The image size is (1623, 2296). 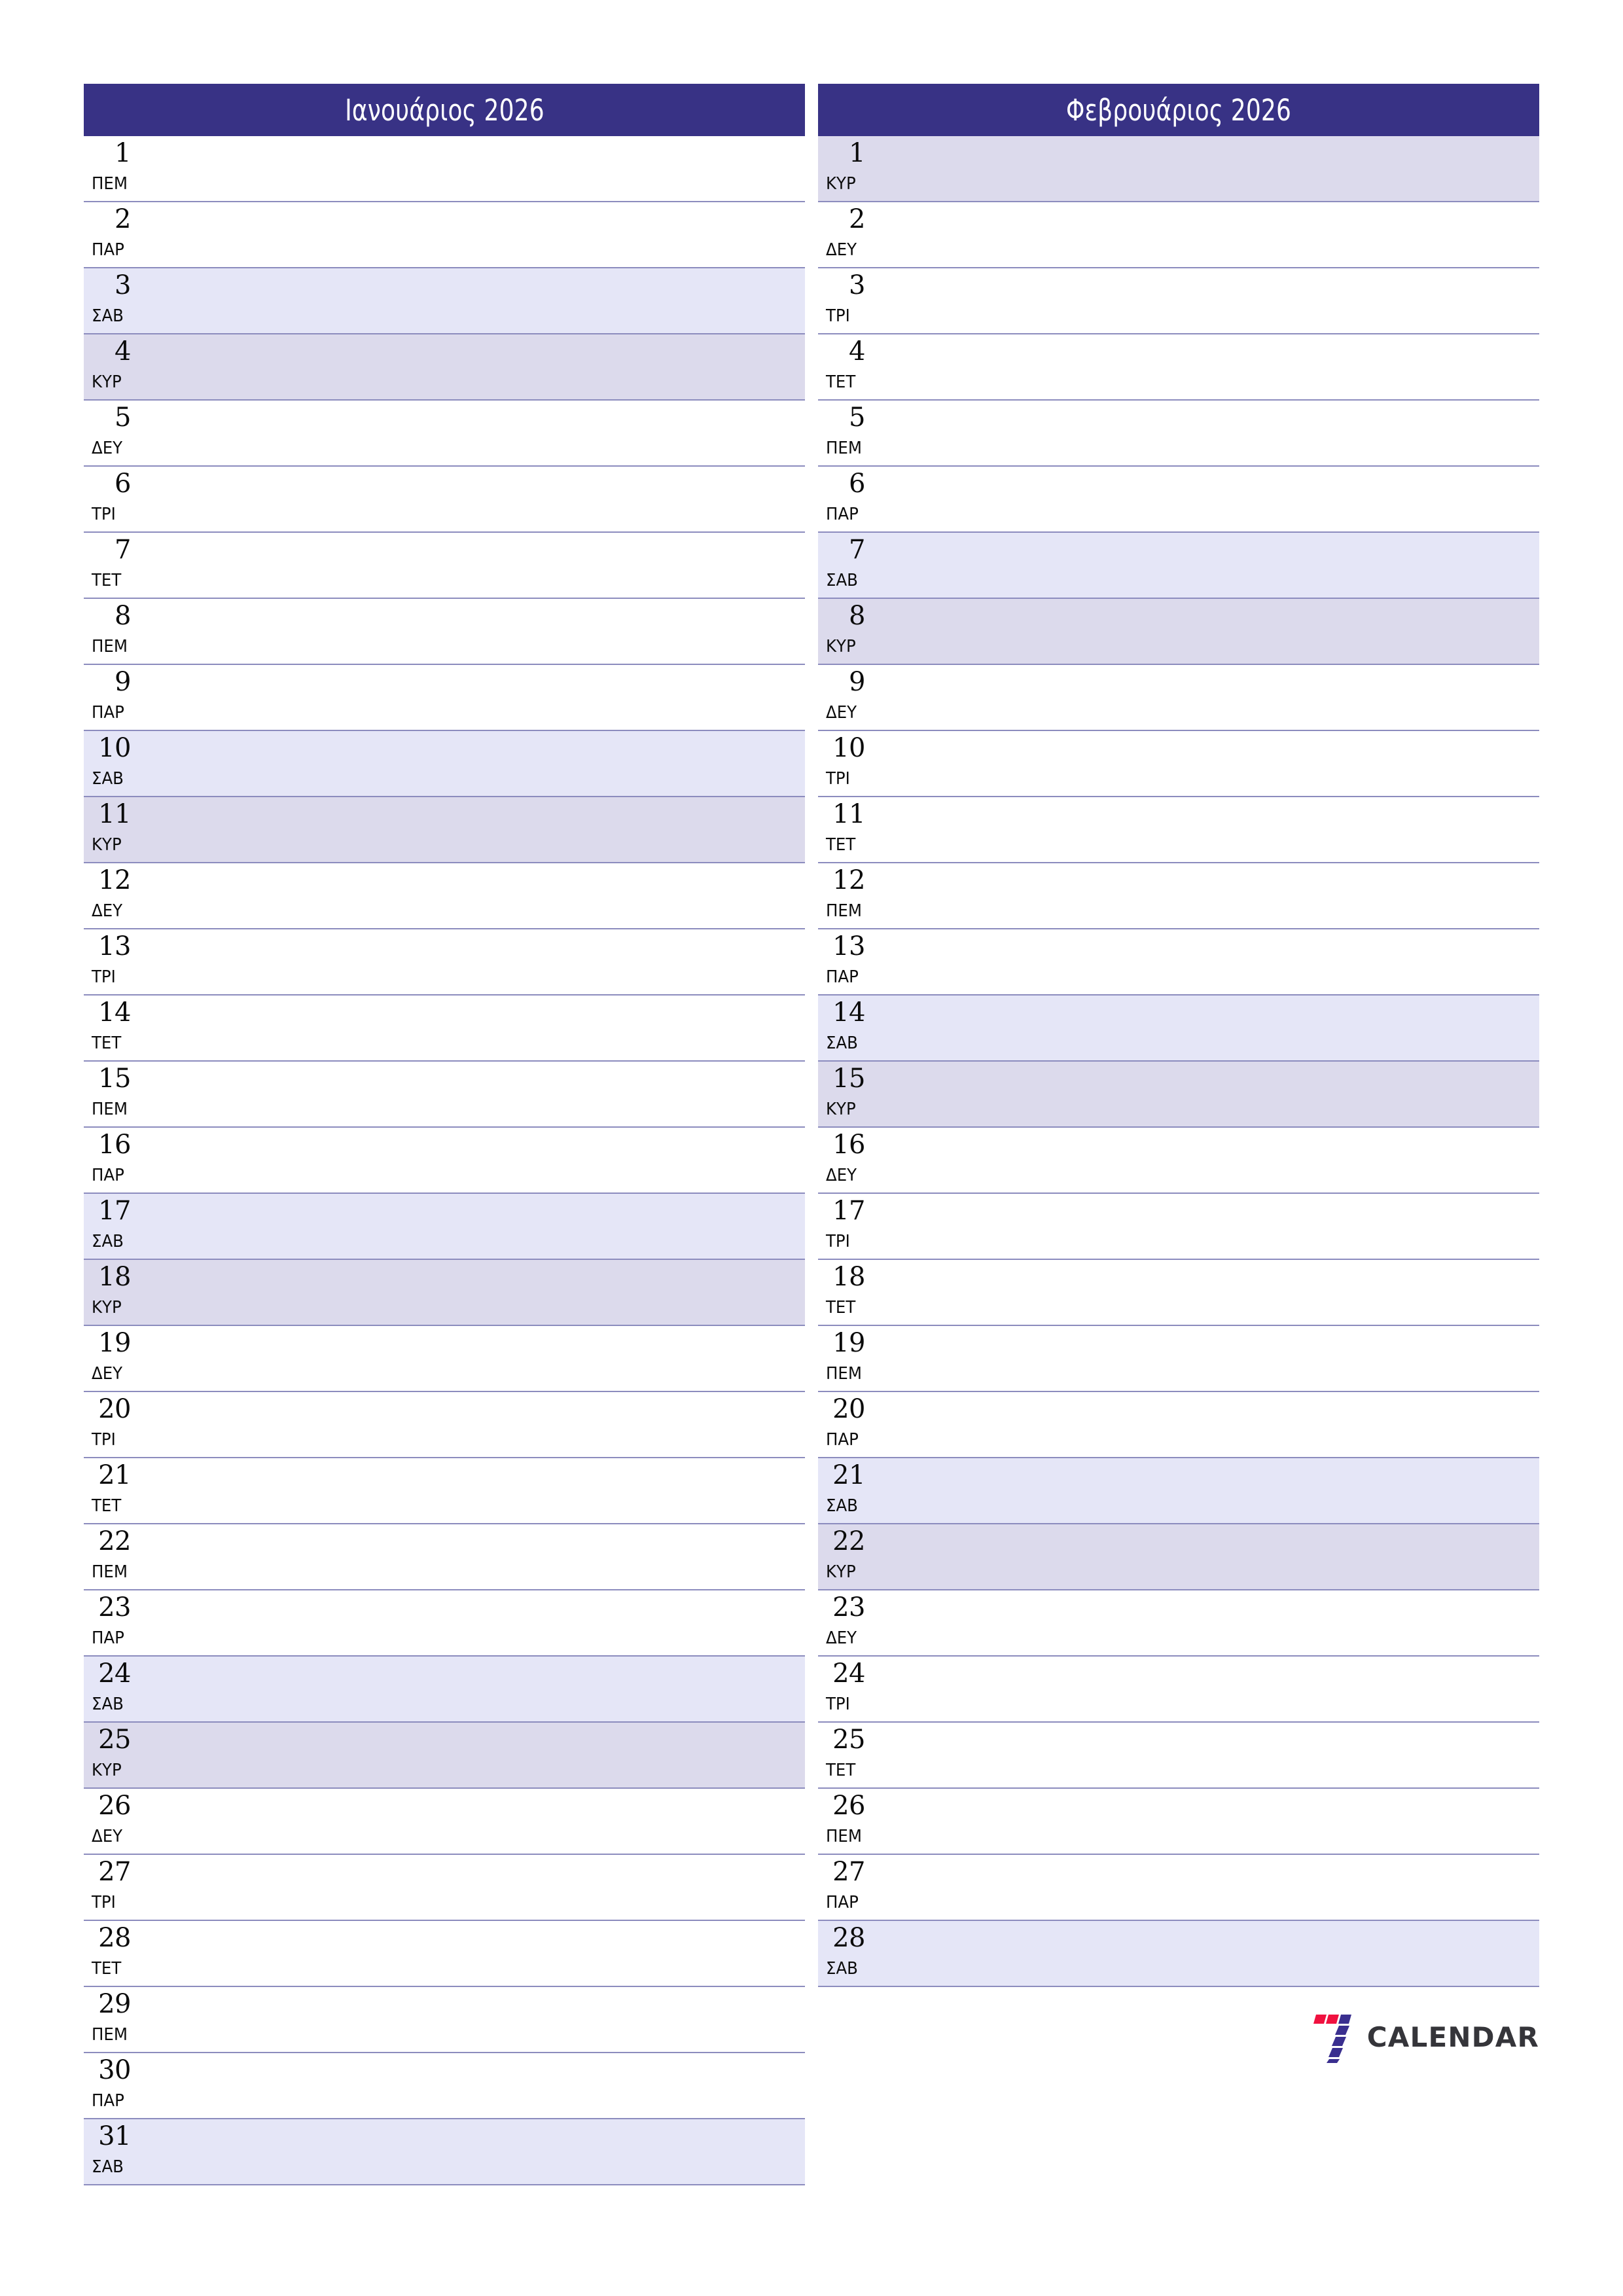 I want to click on day-row: 1 ΚΥΡ, so click(x=1178, y=169).